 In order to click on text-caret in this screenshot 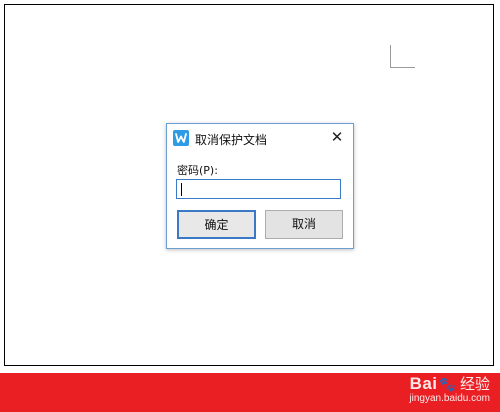, I will do `click(181, 189)`.